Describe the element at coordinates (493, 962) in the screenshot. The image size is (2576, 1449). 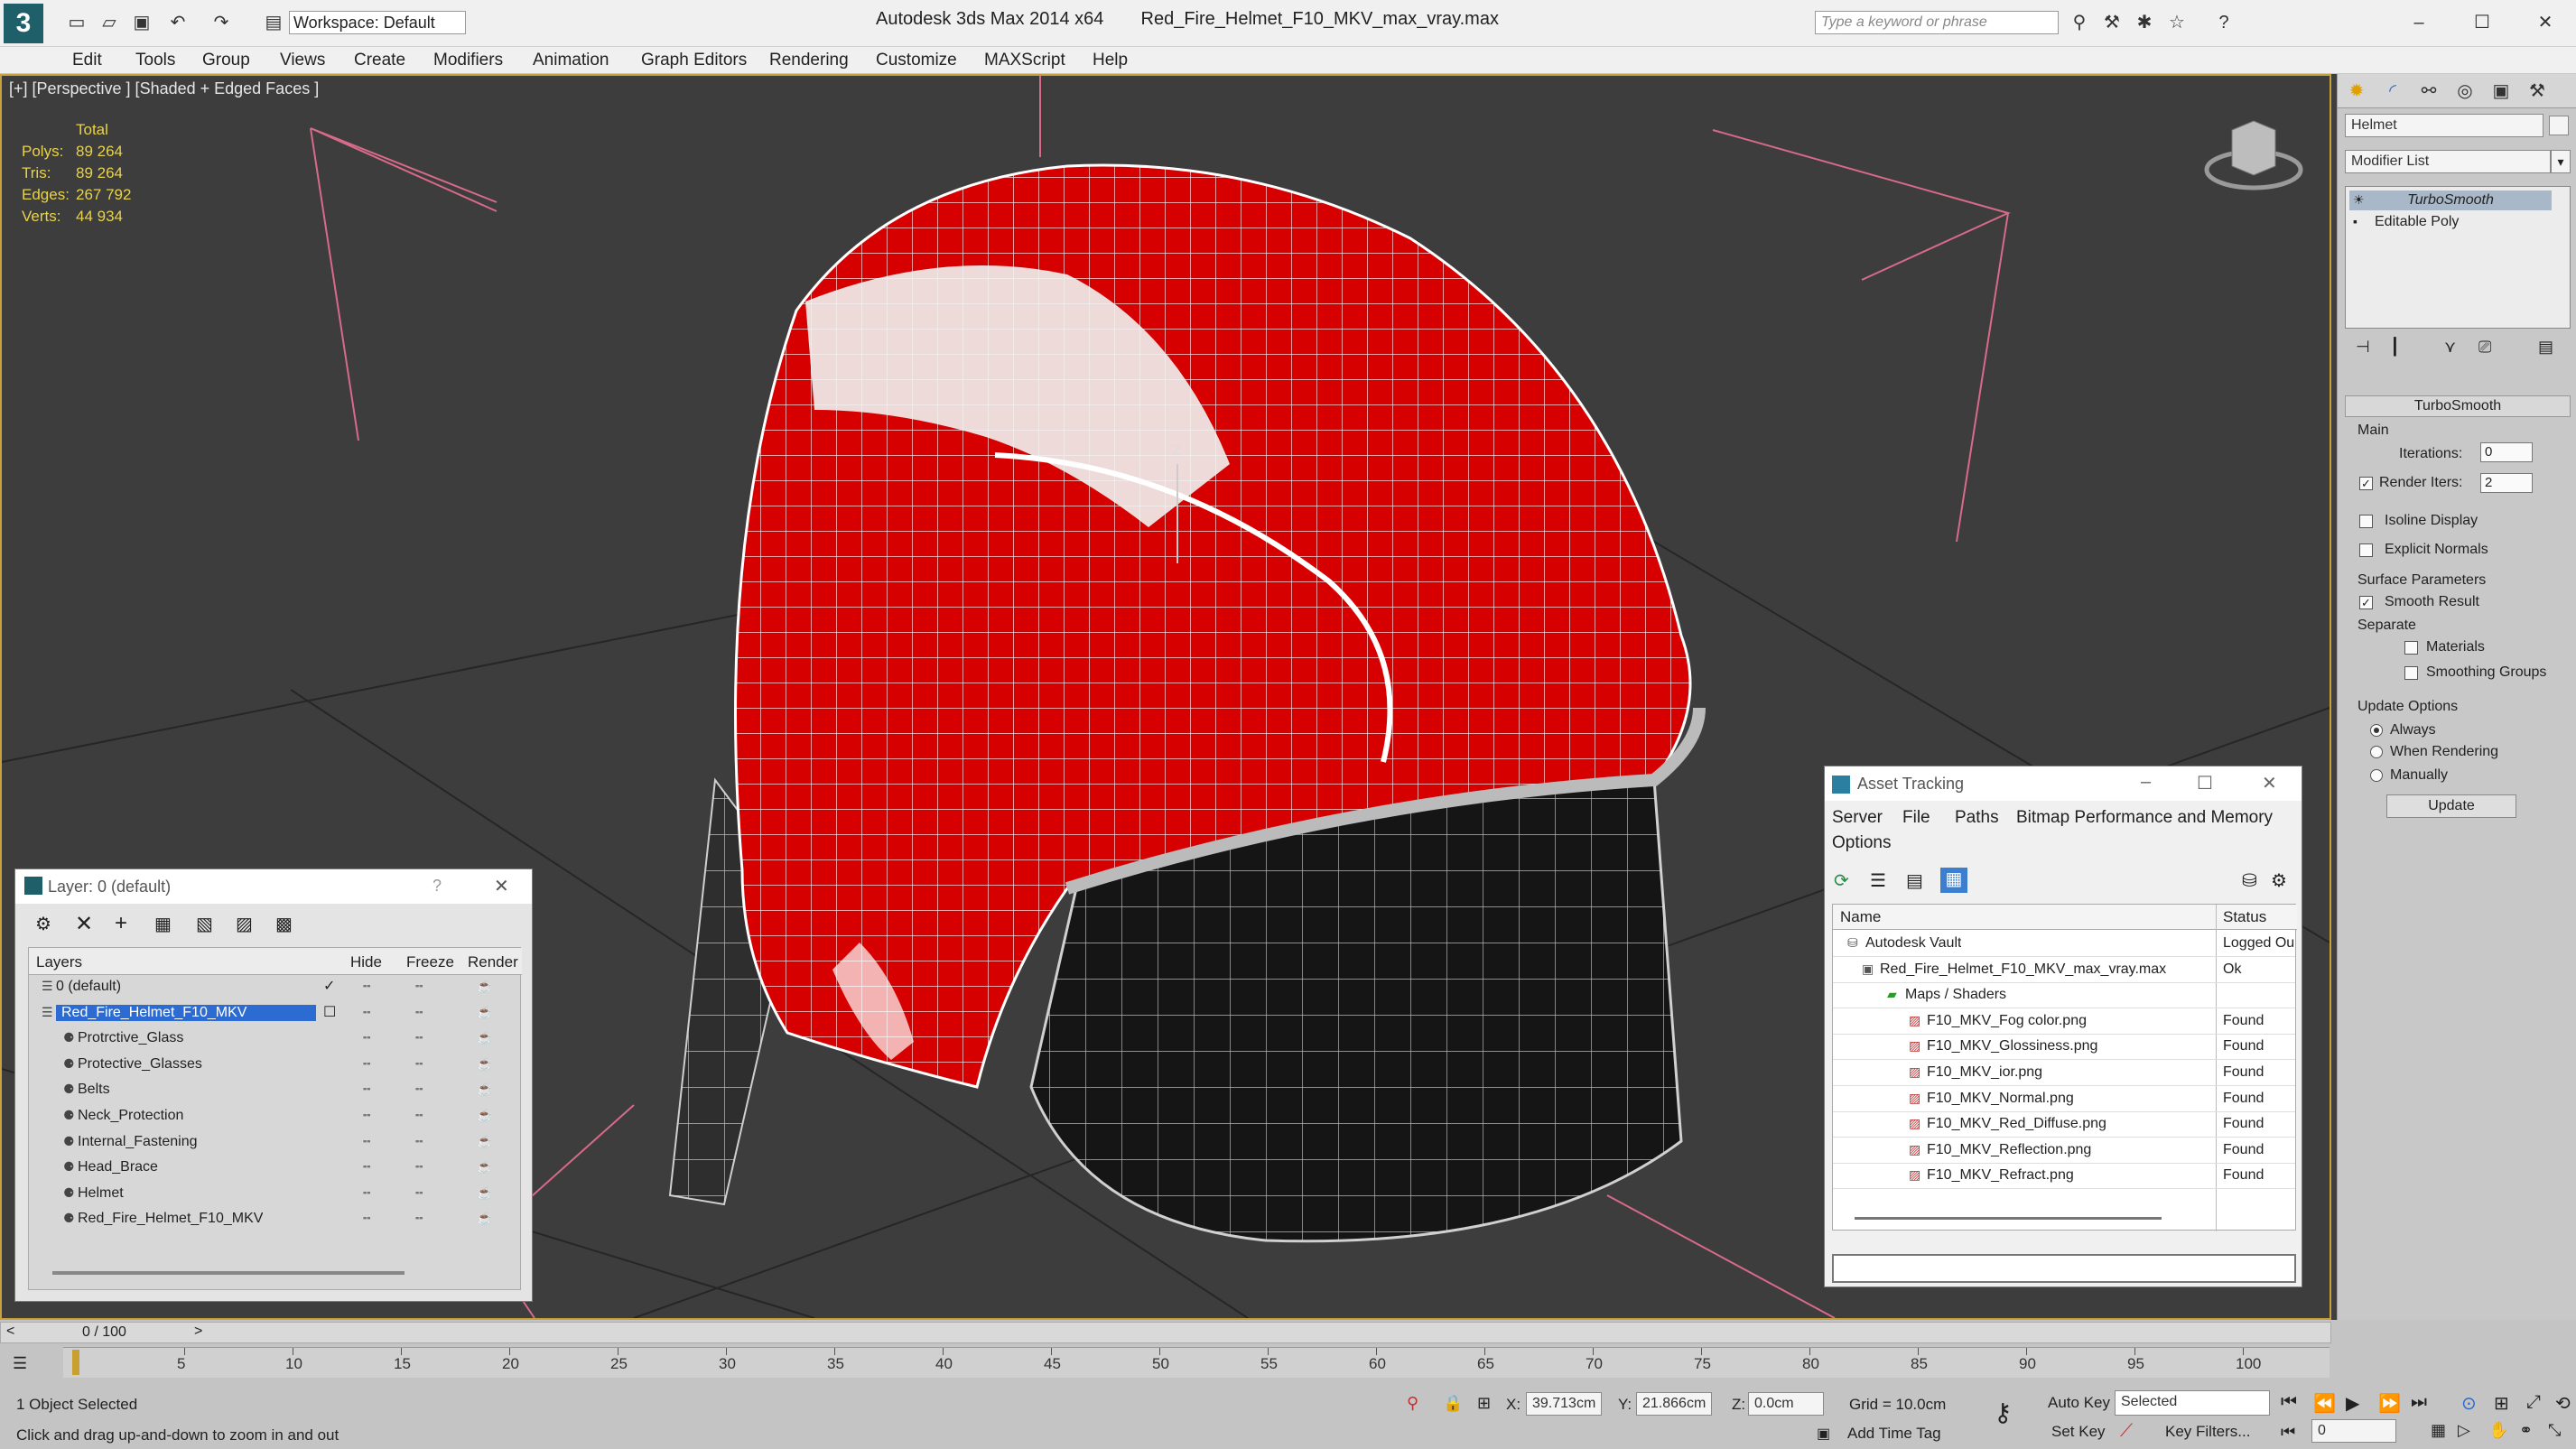
I see `col-render: Render` at that location.